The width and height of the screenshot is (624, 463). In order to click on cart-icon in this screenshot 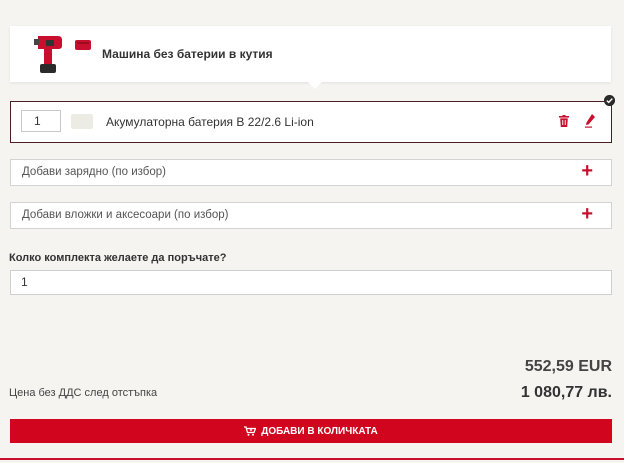, I will do `click(250, 431)`.